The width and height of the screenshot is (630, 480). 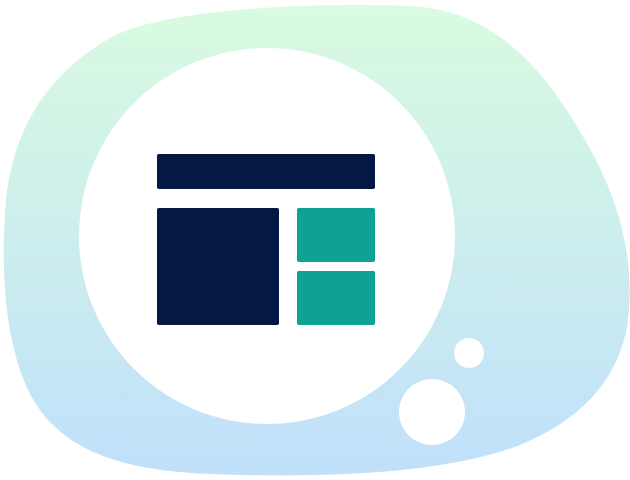 I want to click on bubble-large, so click(x=432, y=412).